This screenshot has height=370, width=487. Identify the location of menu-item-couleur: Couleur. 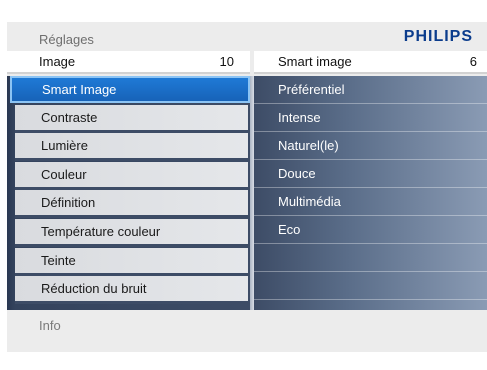
(131, 176).